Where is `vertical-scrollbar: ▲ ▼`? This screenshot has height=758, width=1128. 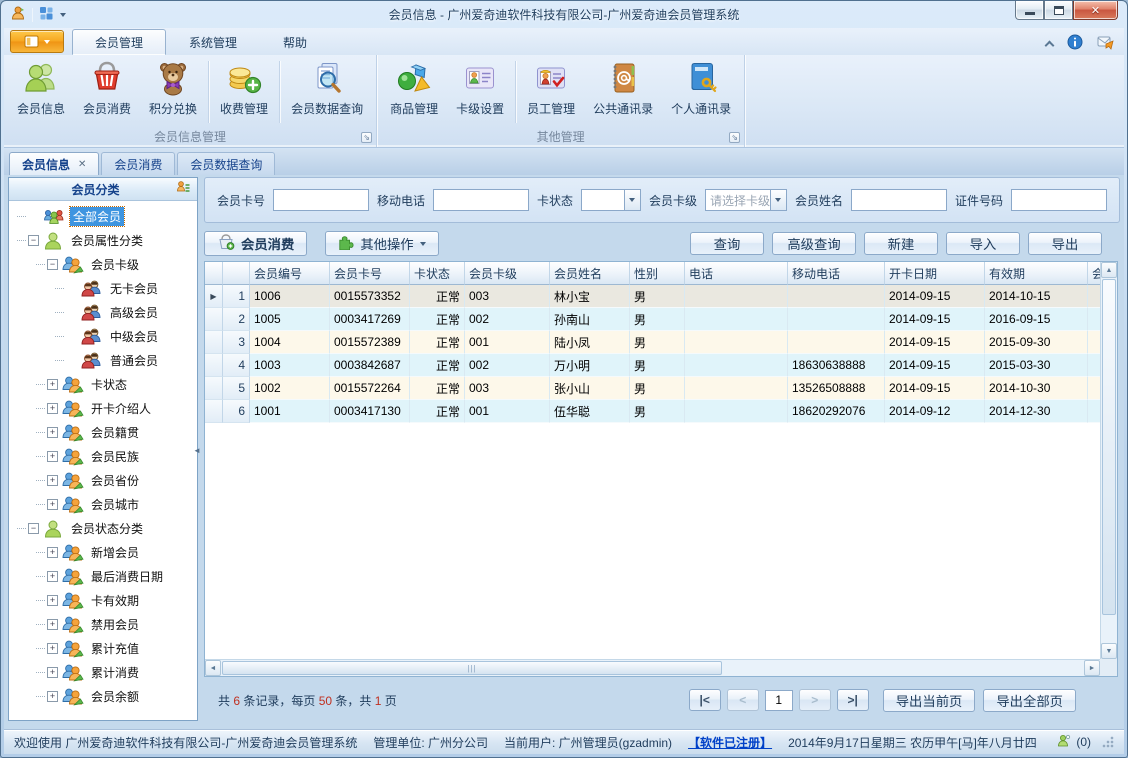
vertical-scrollbar: ▲ ▼ is located at coordinates (1108, 460).